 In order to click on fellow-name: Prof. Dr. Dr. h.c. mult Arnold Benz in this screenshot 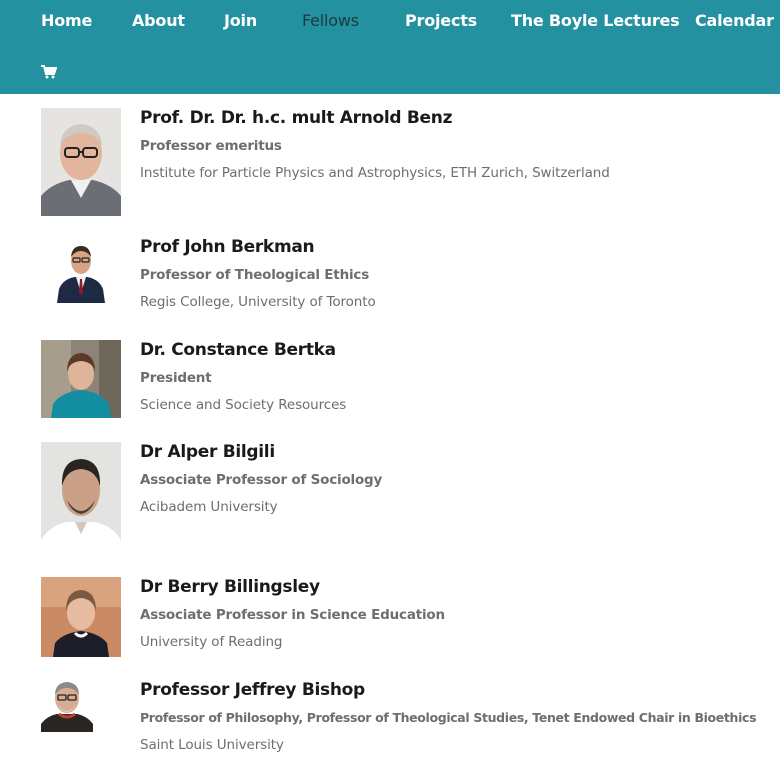, I will do `click(296, 118)`.